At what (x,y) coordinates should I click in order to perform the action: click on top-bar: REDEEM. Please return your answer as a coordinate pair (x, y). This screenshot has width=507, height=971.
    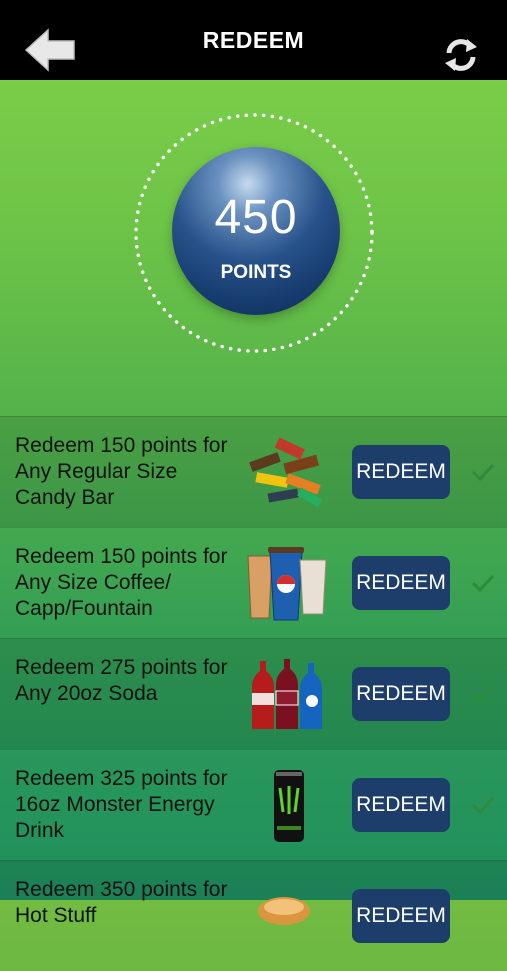
    Looking at the image, I should click on (253, 40).